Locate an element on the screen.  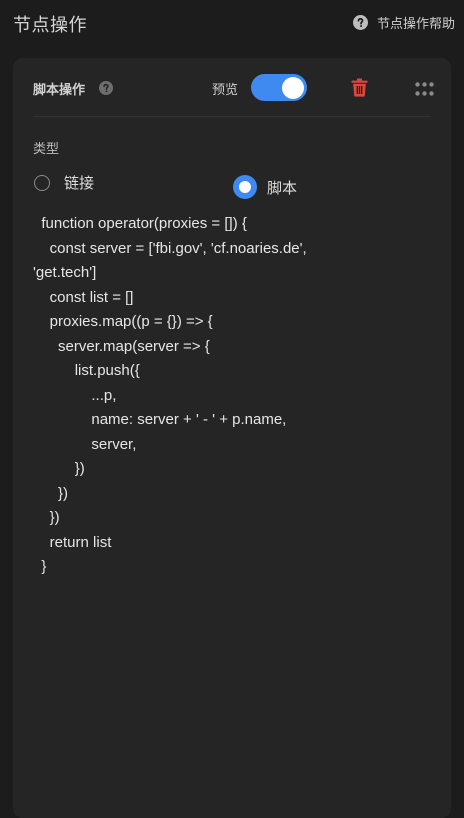
grip-icon is located at coordinates (424, 88).